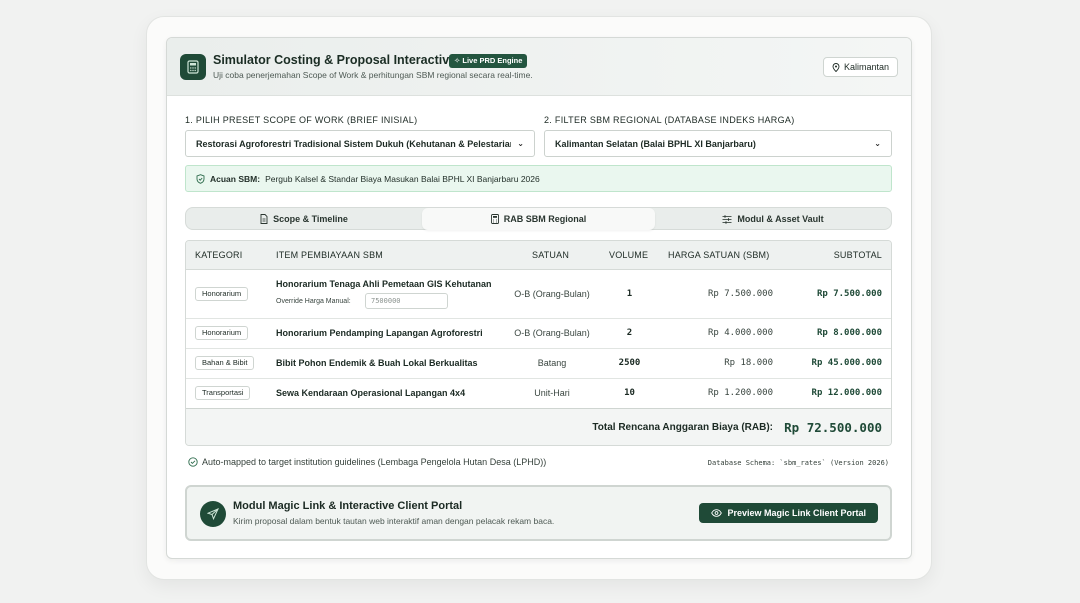 Image resolution: width=1080 pixels, height=603 pixels. What do you see at coordinates (406, 301) in the screenshot?
I see `override-price-input: 7500000` at bounding box center [406, 301].